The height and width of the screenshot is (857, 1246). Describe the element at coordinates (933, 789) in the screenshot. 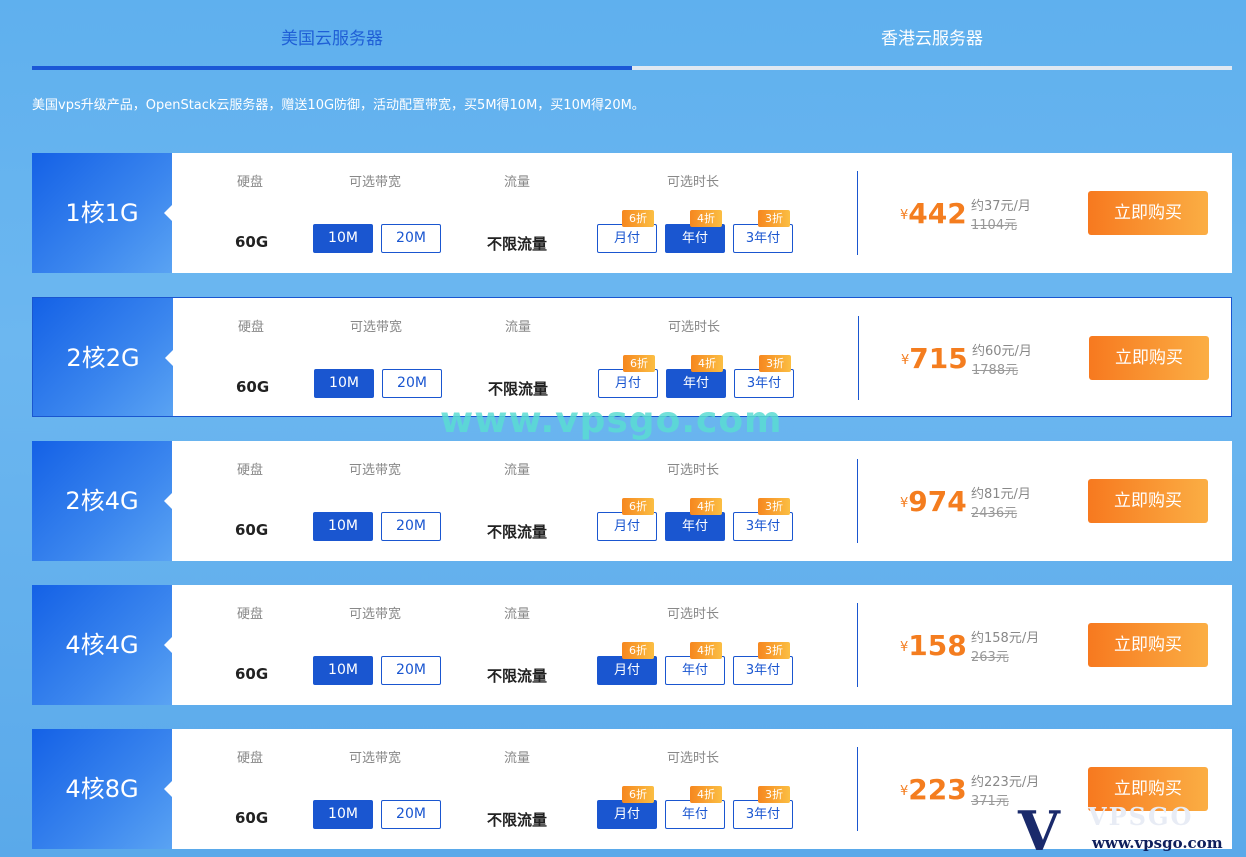

I see `price: ¥223` at that location.